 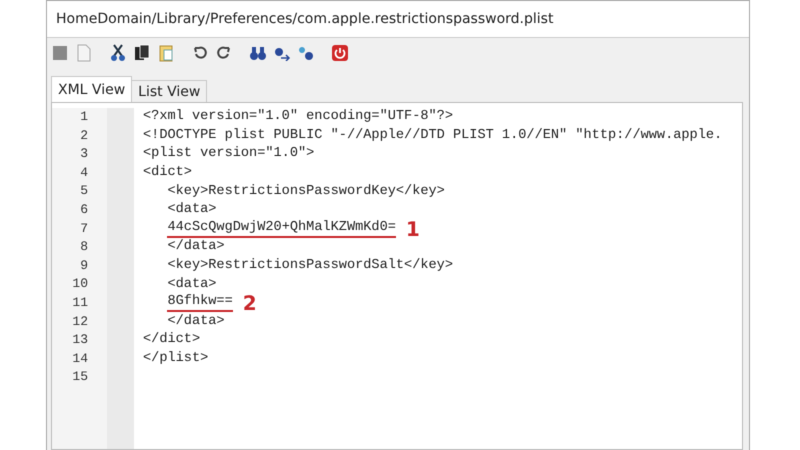 What do you see at coordinates (60, 53) in the screenshot?
I see `square-icon` at bounding box center [60, 53].